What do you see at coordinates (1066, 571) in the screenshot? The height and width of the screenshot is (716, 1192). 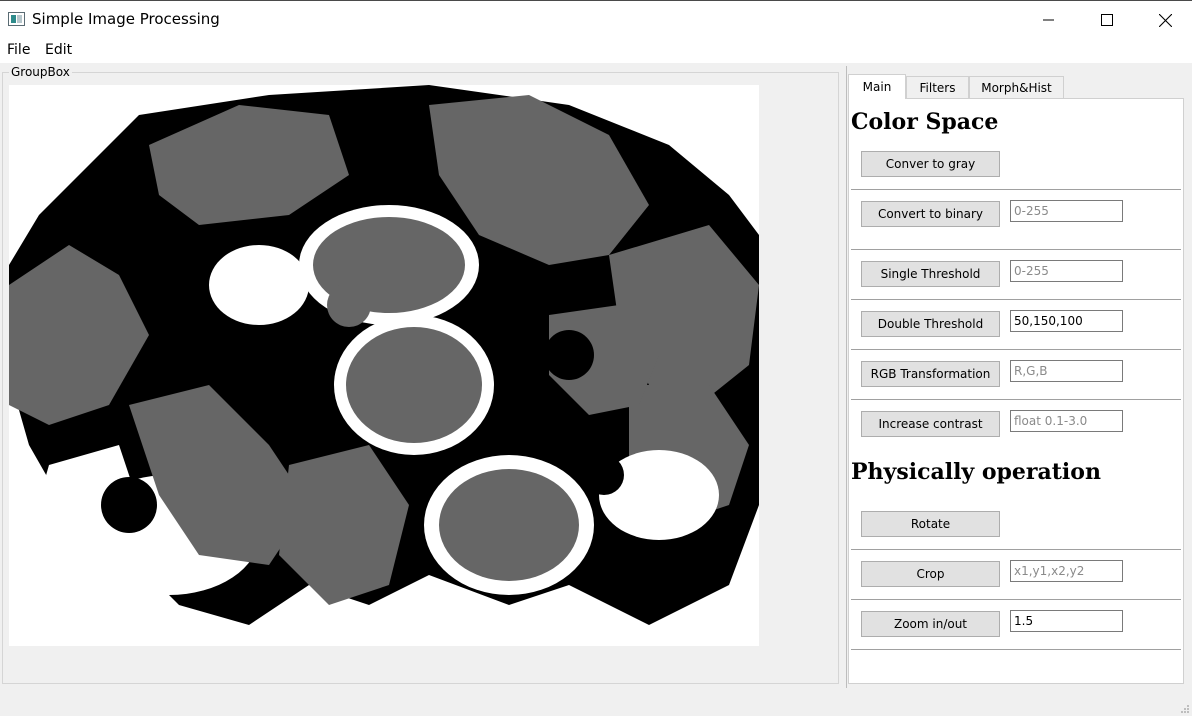 I see `crop-input` at bounding box center [1066, 571].